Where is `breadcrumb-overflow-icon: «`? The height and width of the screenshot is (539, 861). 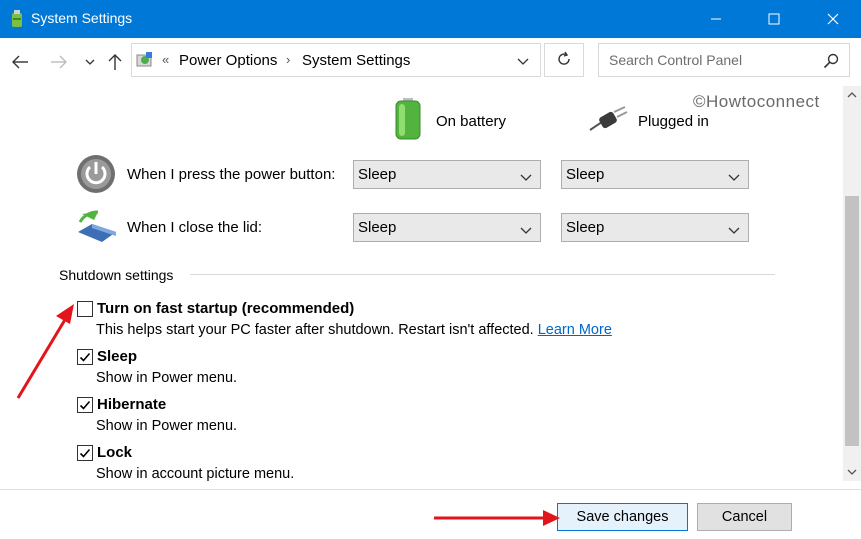 breadcrumb-overflow-icon: « is located at coordinates (165, 59).